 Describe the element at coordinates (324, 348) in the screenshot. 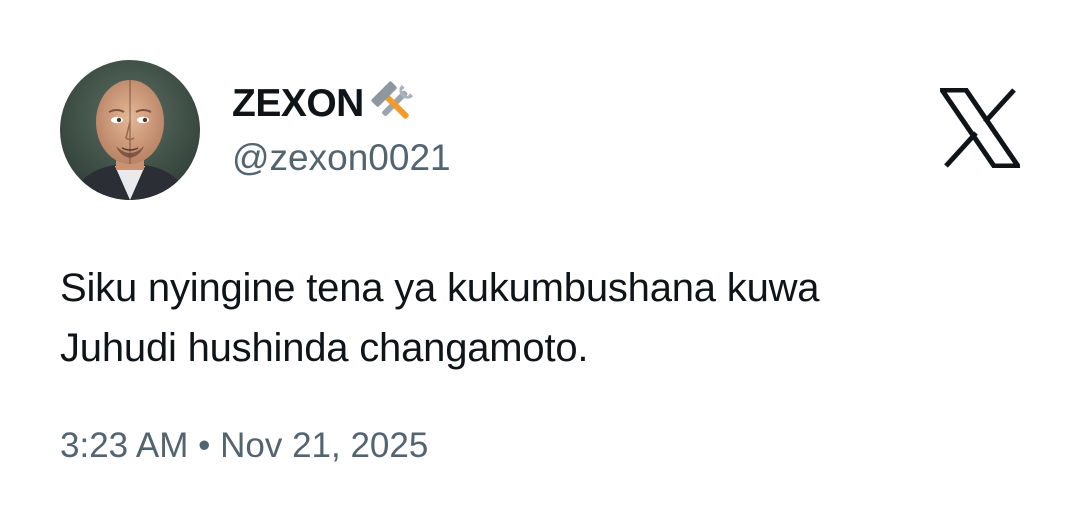

I see `tweet-line: Juhudi hushinda changamoto.` at that location.